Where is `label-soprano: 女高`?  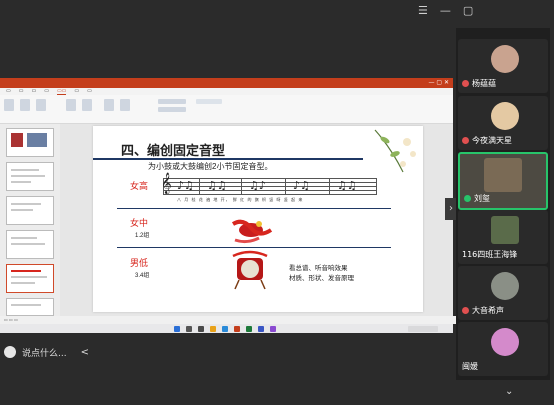 label-soprano: 女高 is located at coordinates (139, 186).